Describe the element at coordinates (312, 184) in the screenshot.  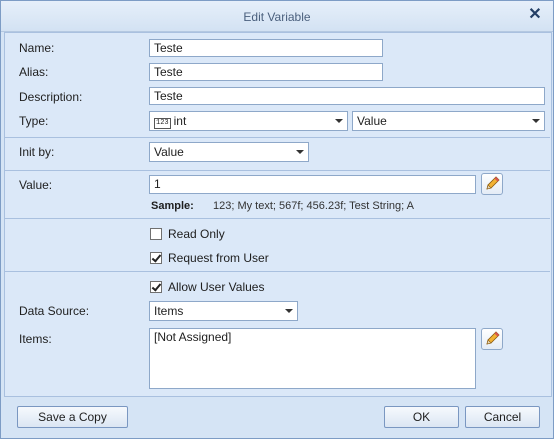
I see `value-field: 1` at that location.